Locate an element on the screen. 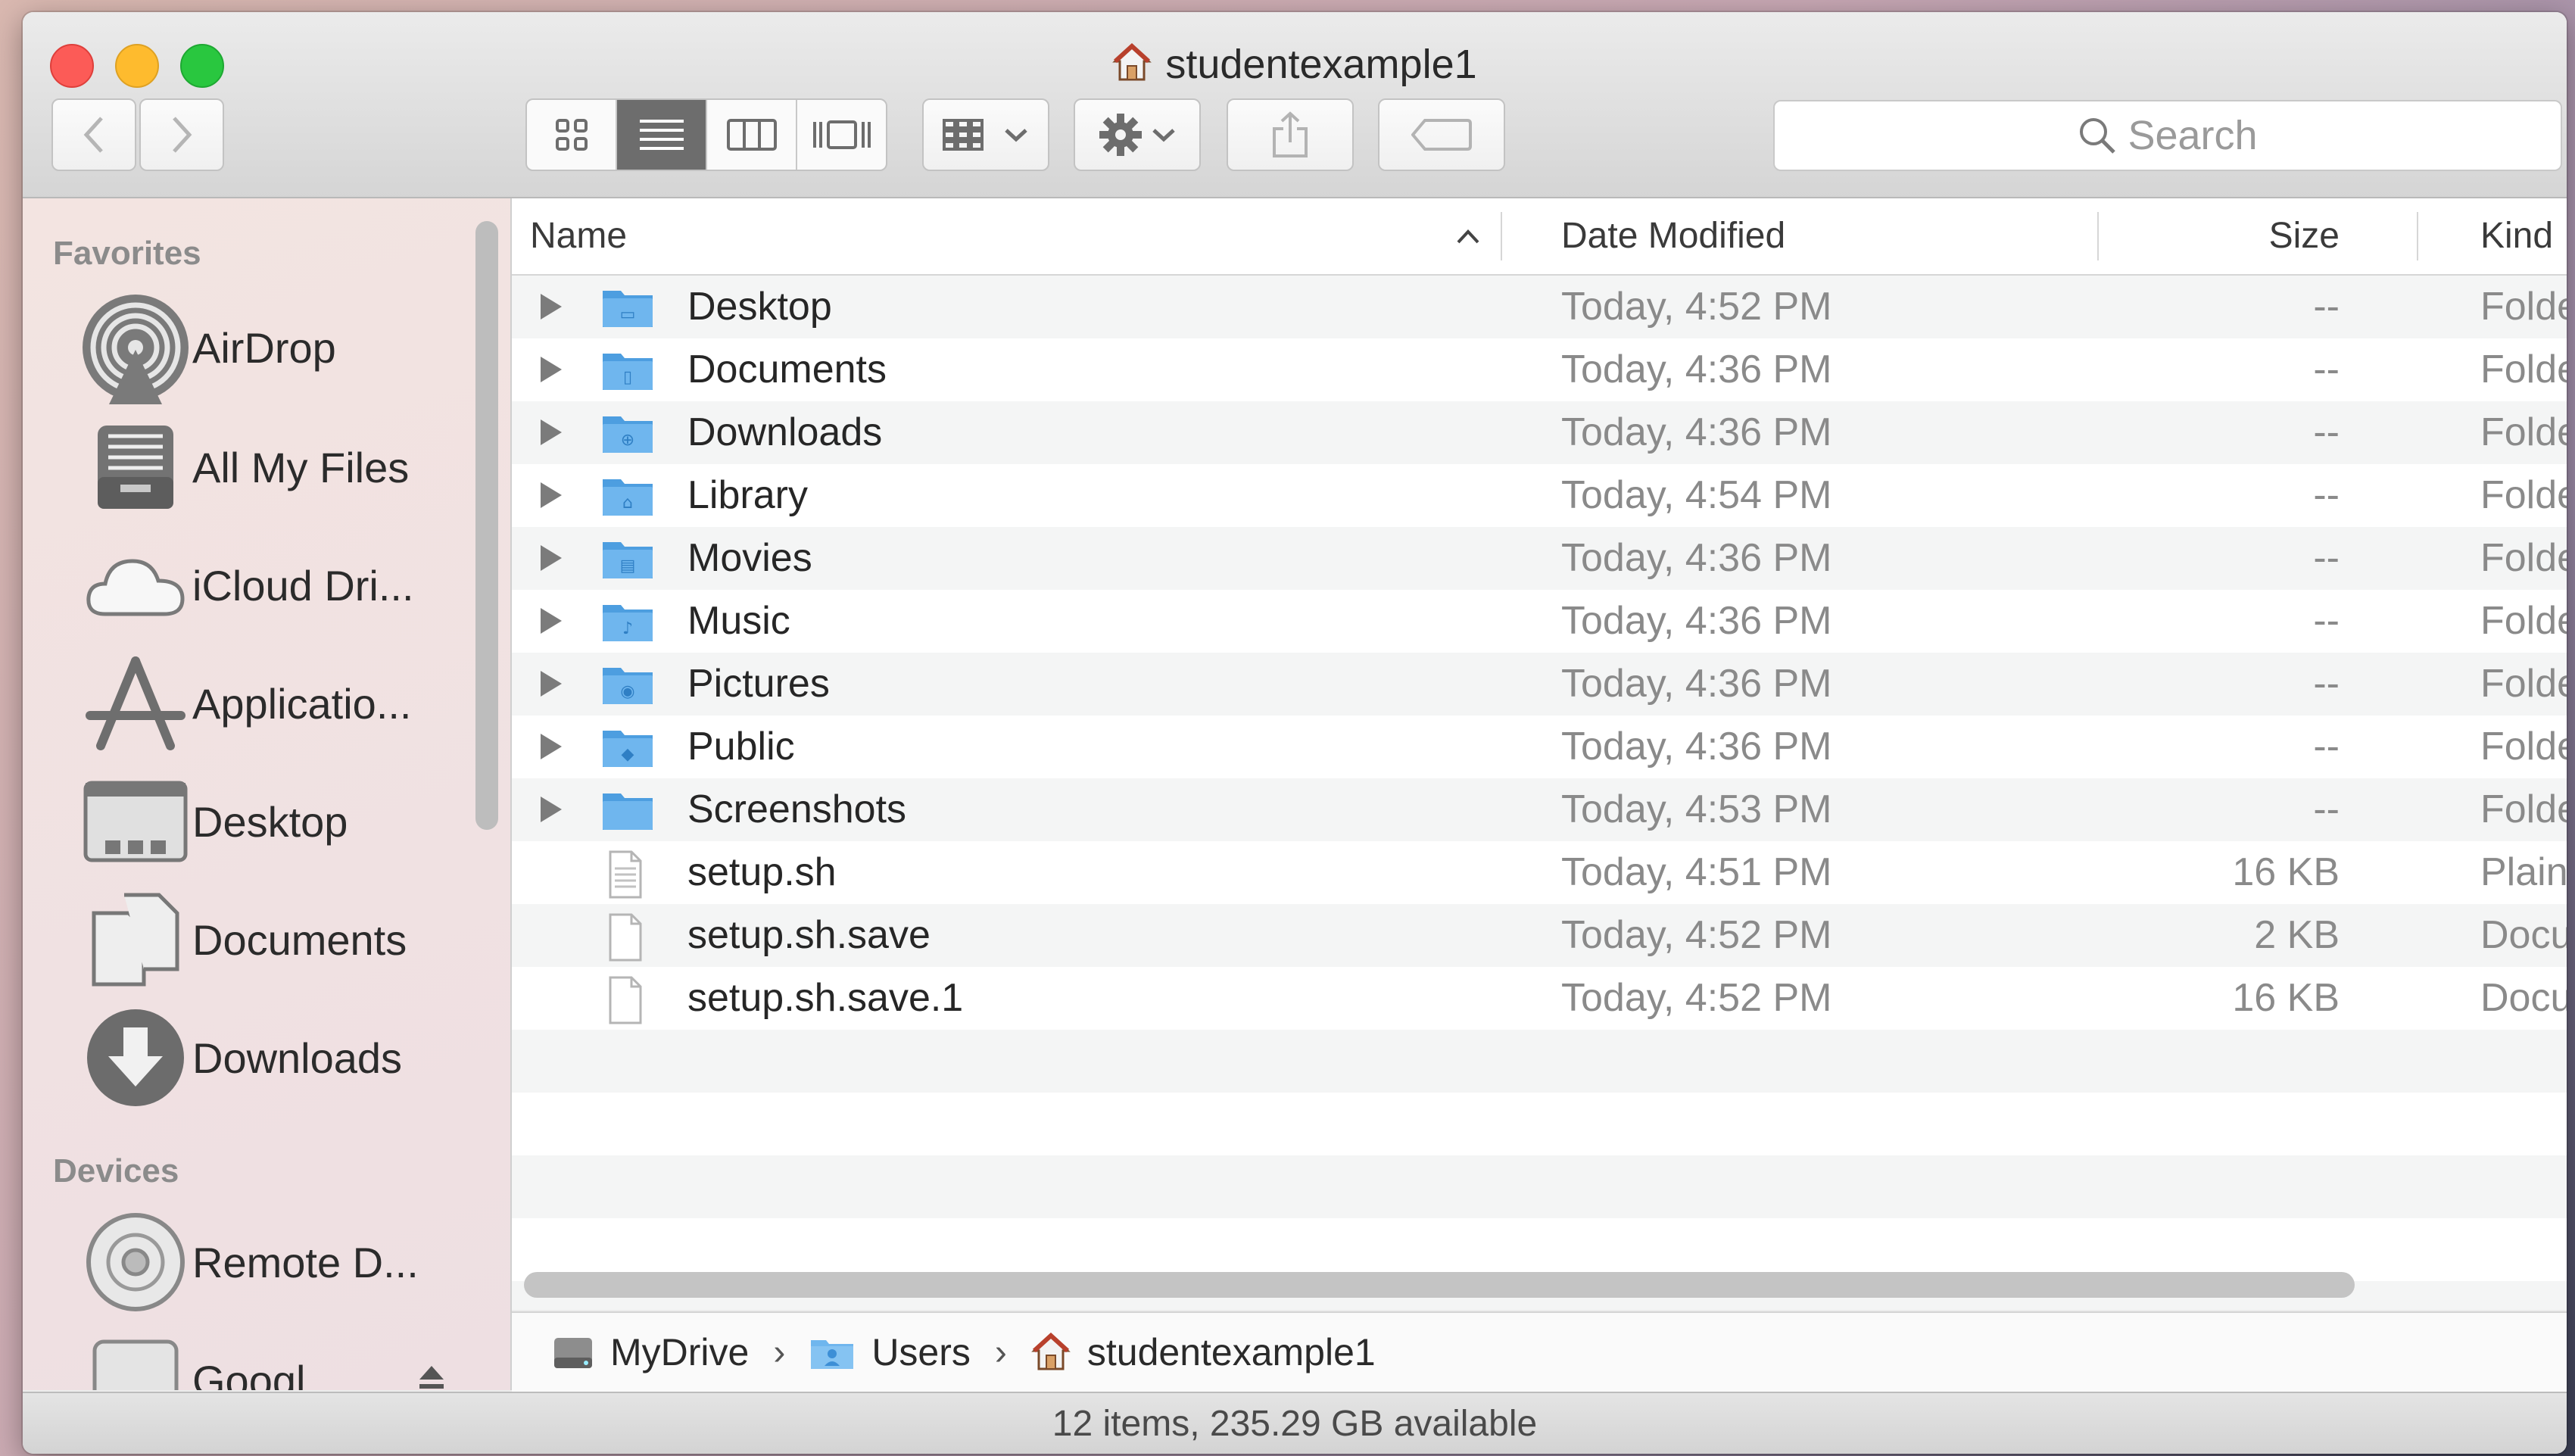 The width and height of the screenshot is (2575, 1456). window-title-text: studentexample1 is located at coordinates (1321, 64).